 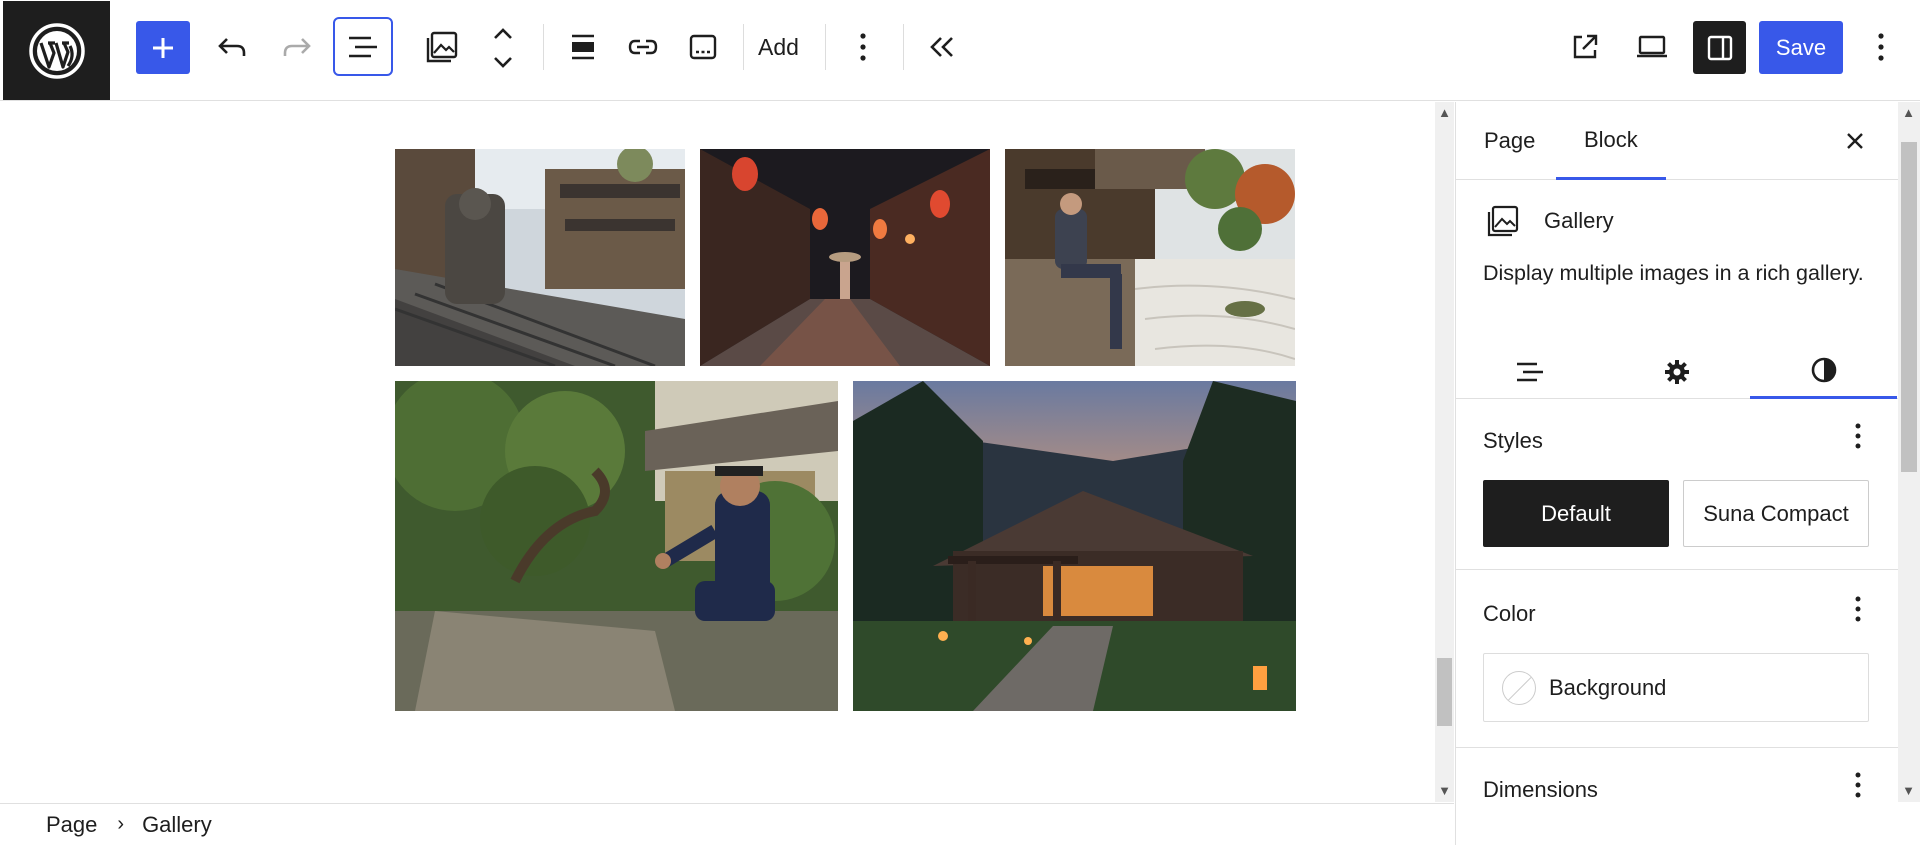 I want to click on external-link-icon, so click(x=1585, y=46).